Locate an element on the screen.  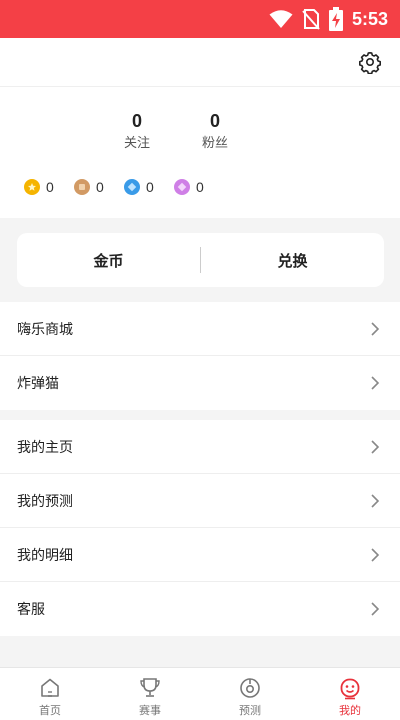
no-sim-icon is located at coordinates (311, 19).